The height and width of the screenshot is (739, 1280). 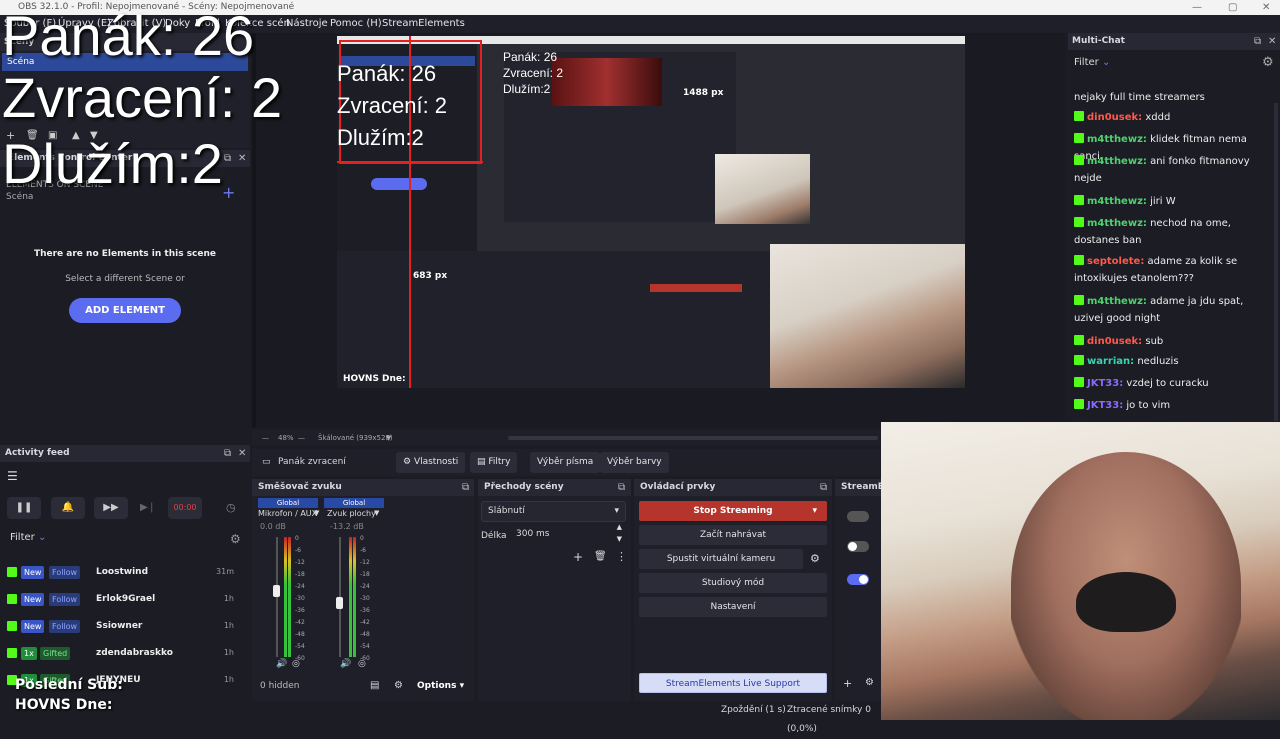 I want to click on scale-tick: 0, so click(x=297, y=538).